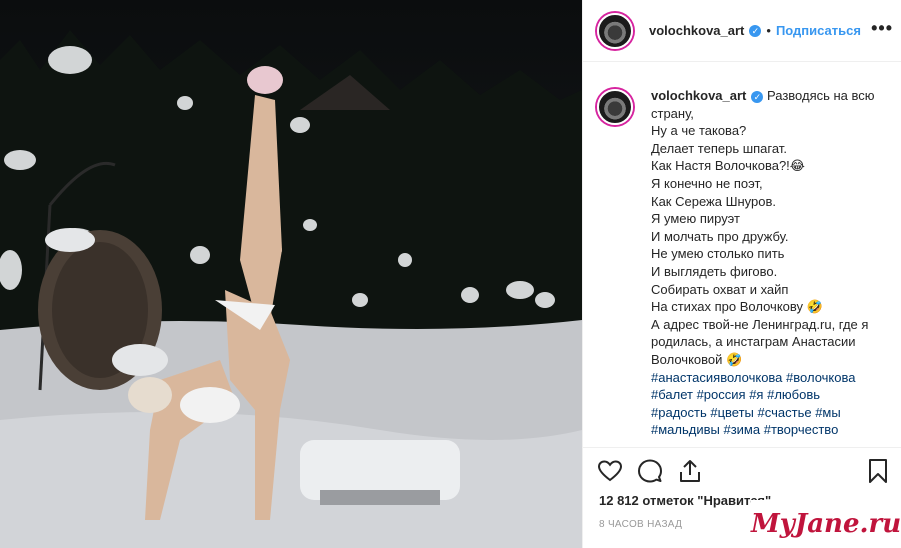 The height and width of the screenshot is (548, 901). What do you see at coordinates (744, 473) in the screenshot?
I see `action-bar` at bounding box center [744, 473].